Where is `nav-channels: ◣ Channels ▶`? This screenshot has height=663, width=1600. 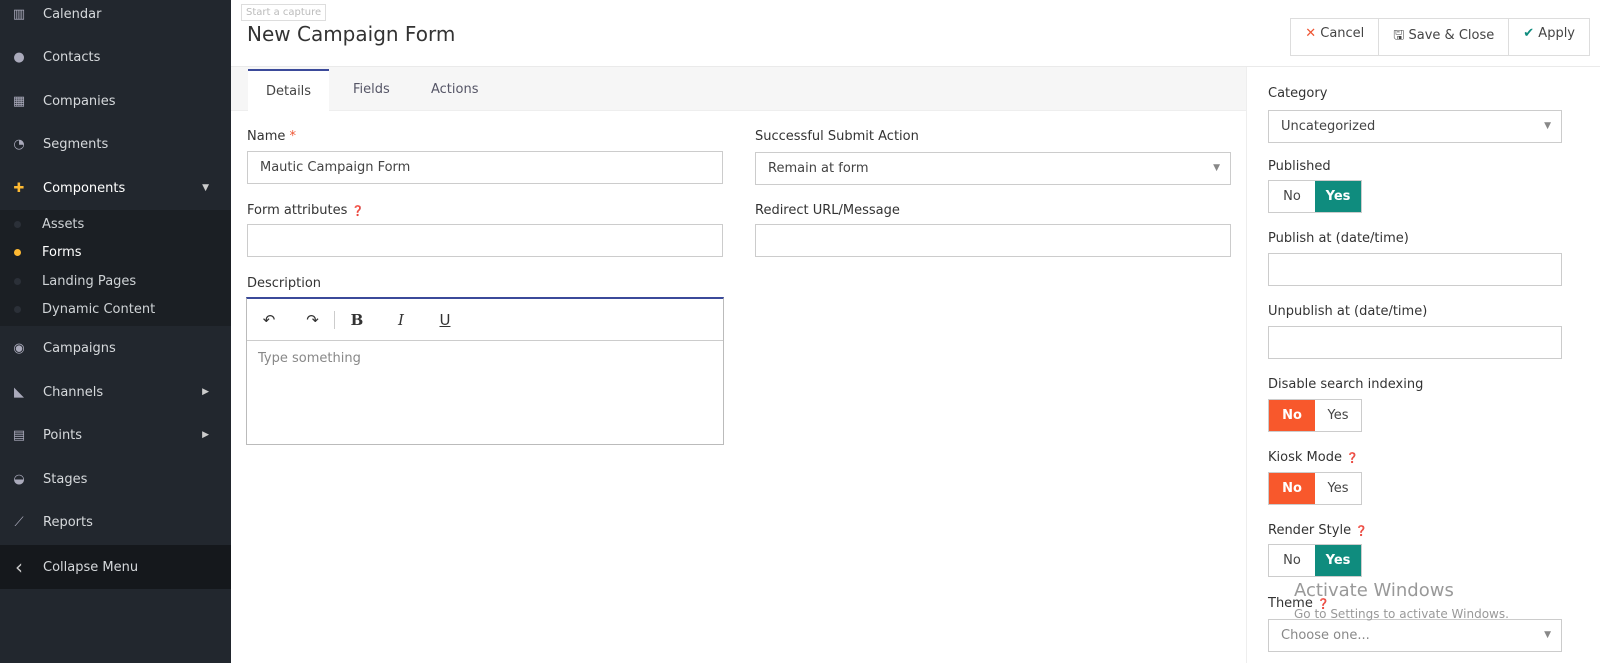
nav-channels: ◣ Channels ▶ is located at coordinates (115, 392).